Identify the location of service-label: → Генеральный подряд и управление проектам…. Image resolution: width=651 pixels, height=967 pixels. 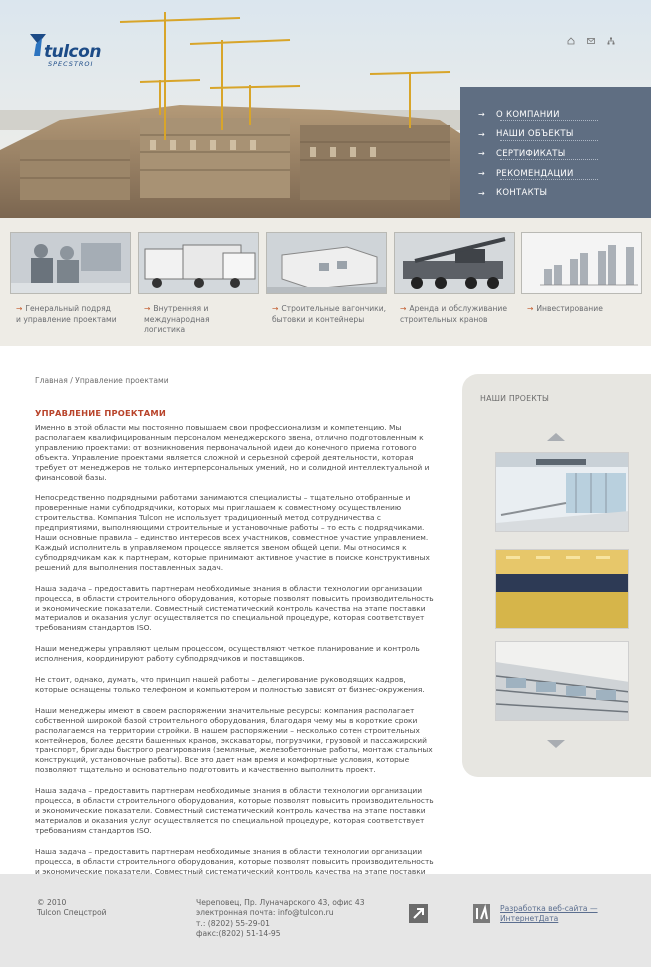
(70, 314).